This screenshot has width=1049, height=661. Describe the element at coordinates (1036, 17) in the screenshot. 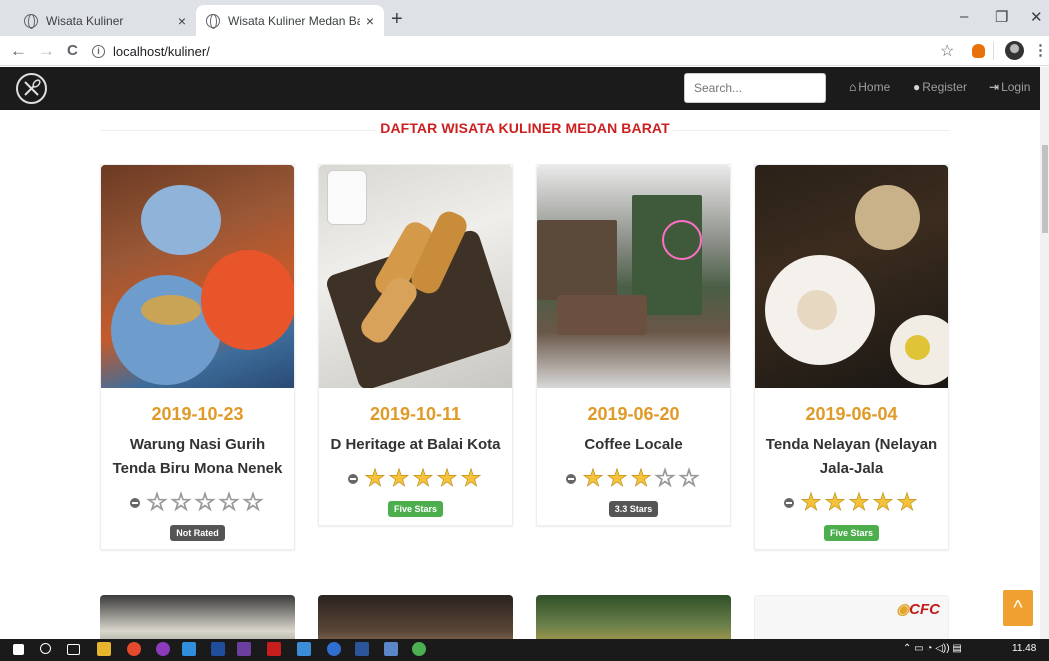

I see `close-window-button: ✕` at that location.